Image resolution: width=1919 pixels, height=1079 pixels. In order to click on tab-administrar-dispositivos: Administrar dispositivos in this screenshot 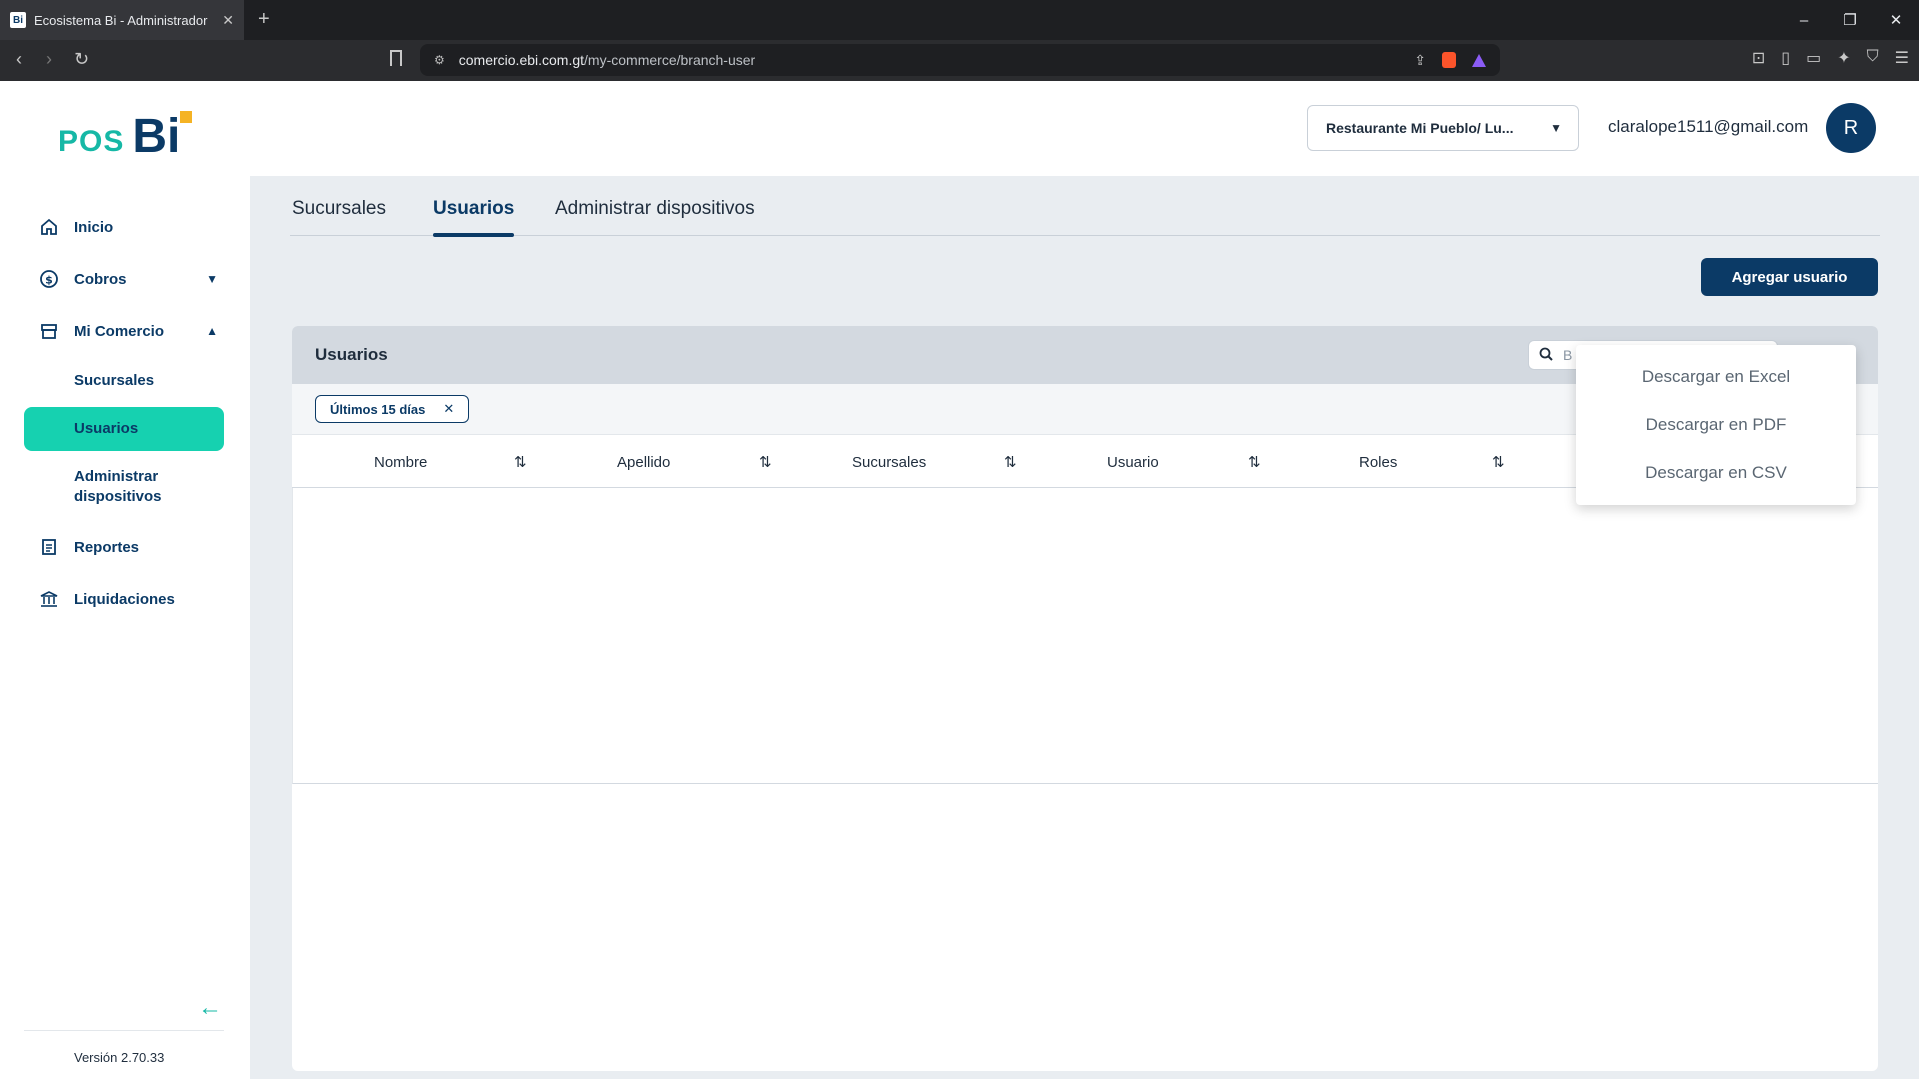, I will do `click(655, 217)`.